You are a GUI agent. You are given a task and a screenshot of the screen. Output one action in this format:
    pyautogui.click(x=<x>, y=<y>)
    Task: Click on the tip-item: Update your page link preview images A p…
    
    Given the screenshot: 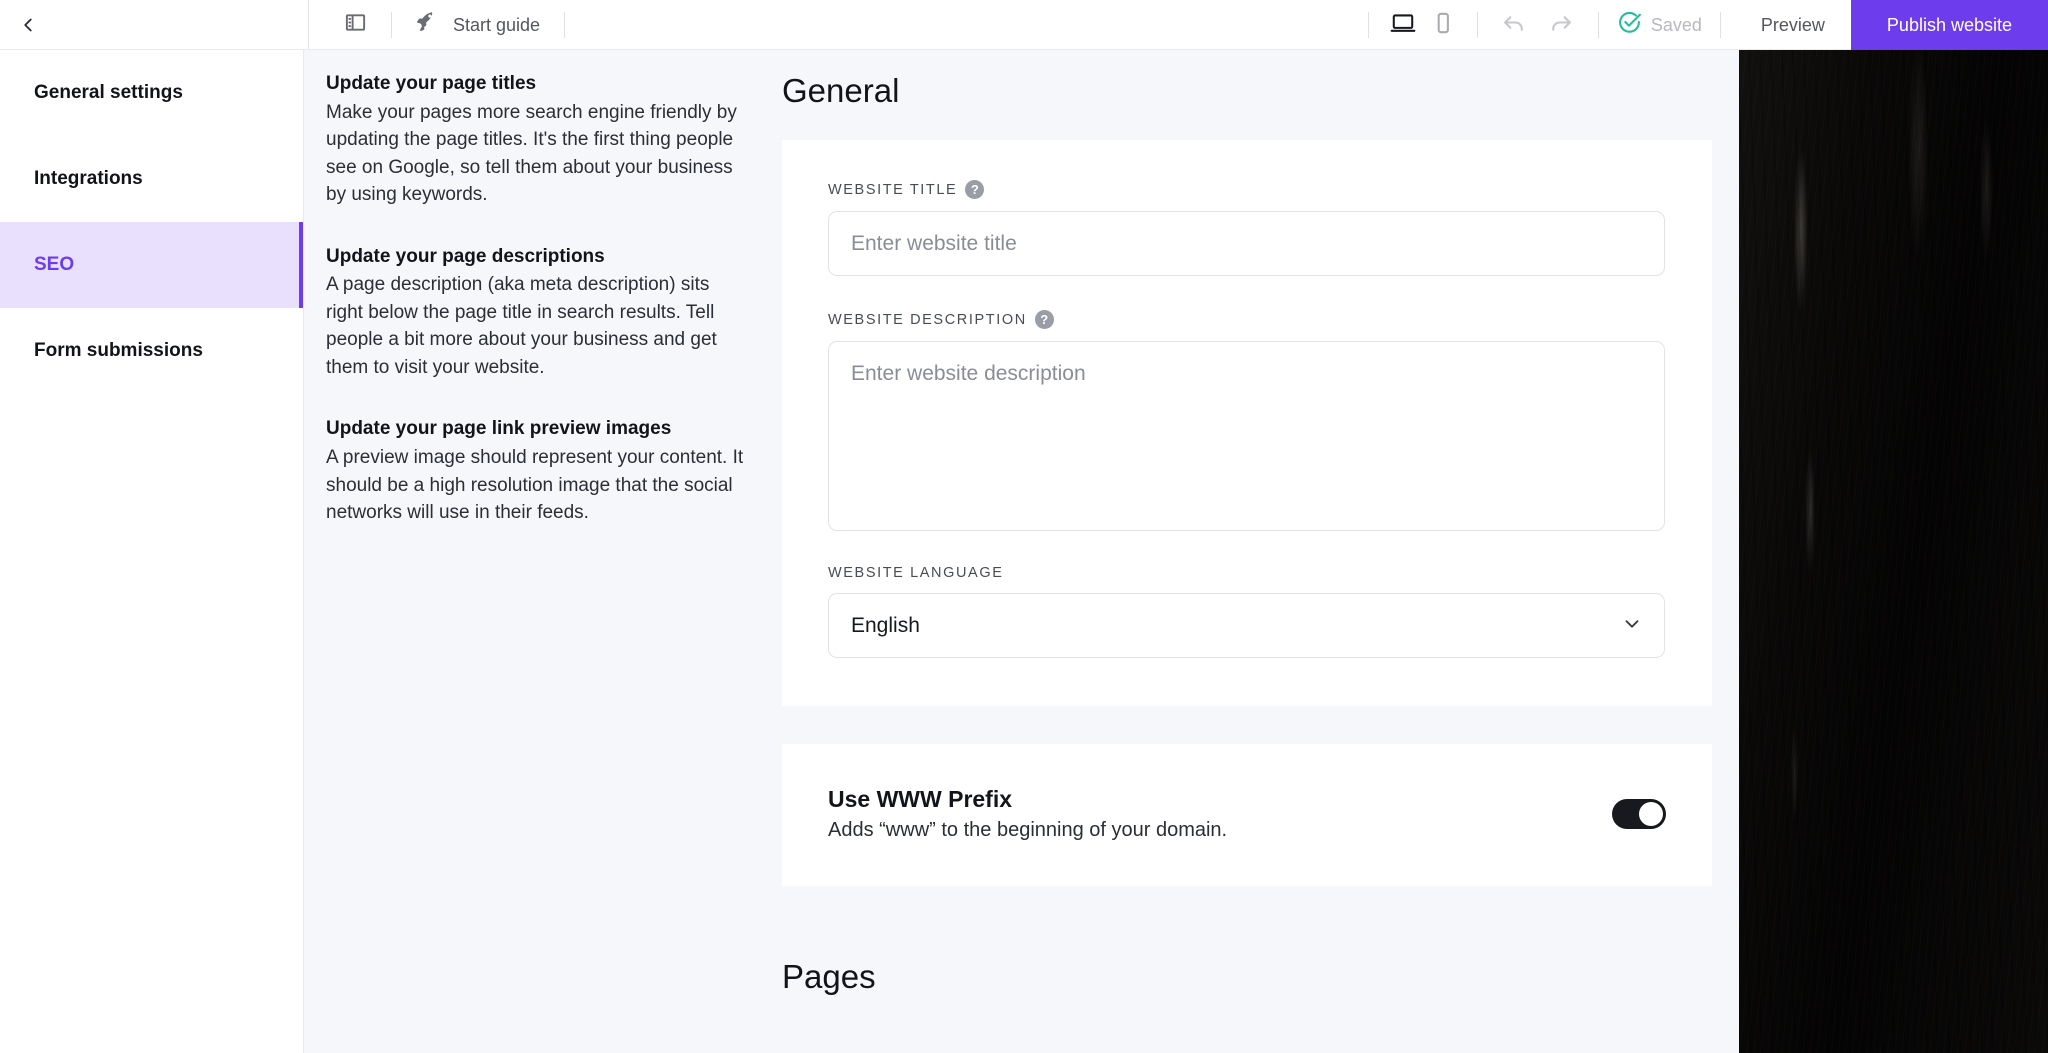 What is the action you would take?
    pyautogui.click(x=538, y=470)
    